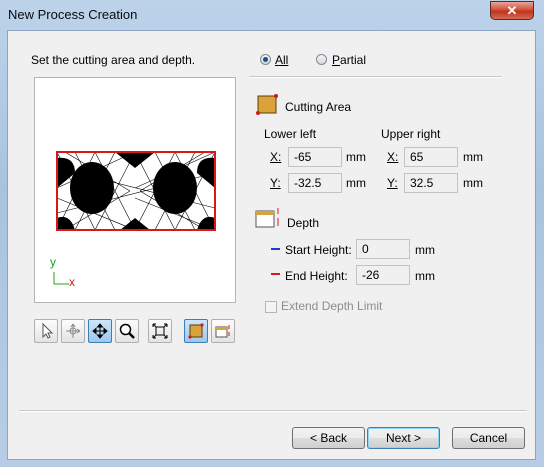 This screenshot has width=544, height=467. Describe the element at coordinates (73, 14) in the screenshot. I see `window-title: New Process Creation` at that location.